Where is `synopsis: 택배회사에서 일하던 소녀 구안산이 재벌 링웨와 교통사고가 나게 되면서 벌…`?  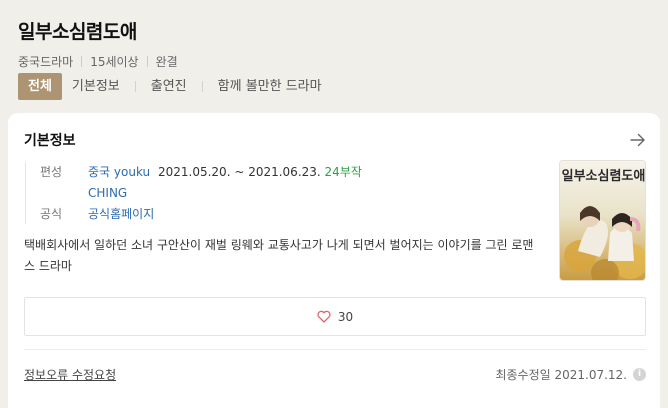
synopsis: 택배회사에서 일하던 소녀 구안산이 재벌 링웨와 교통사고가 나게 되면서 벌… is located at coordinates (279, 255).